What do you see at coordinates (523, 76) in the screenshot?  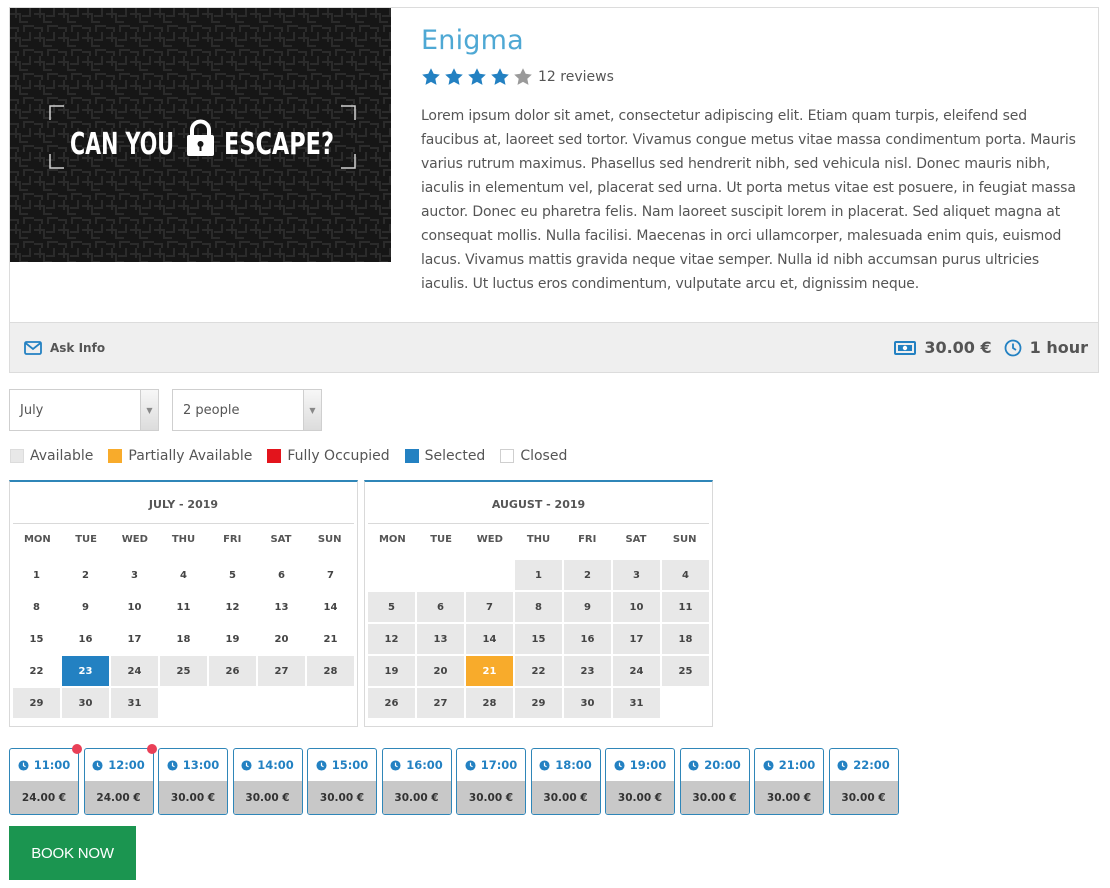 I see `star-empty-icon` at bounding box center [523, 76].